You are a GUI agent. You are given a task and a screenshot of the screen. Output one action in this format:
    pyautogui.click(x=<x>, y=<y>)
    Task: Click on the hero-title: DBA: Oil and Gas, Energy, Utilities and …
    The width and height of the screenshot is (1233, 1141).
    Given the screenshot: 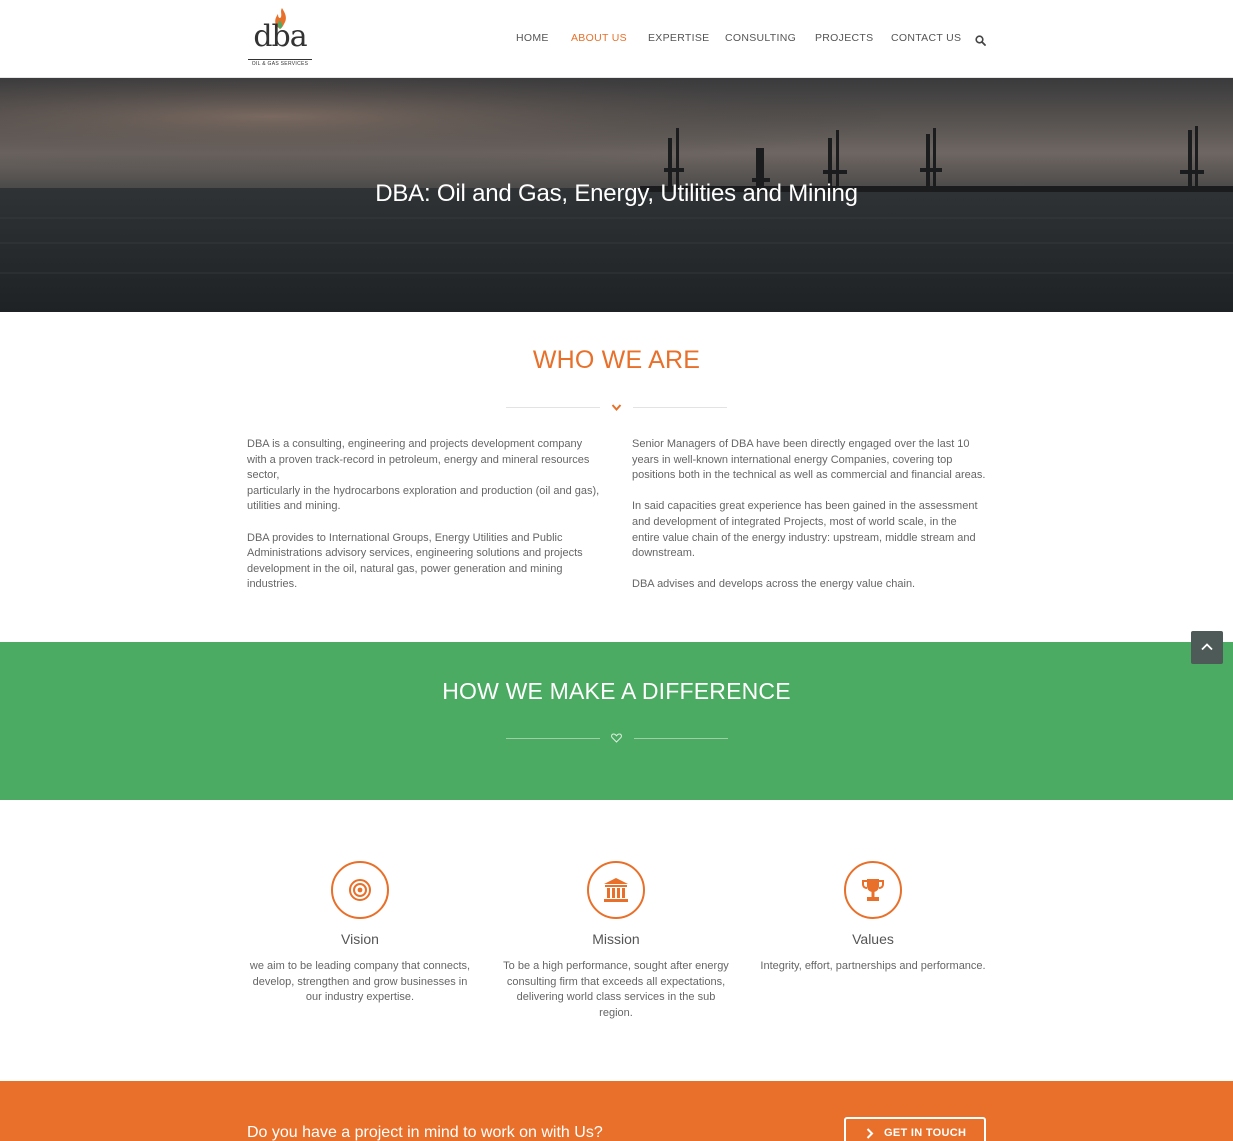 What is the action you would take?
    pyautogui.click(x=616, y=193)
    